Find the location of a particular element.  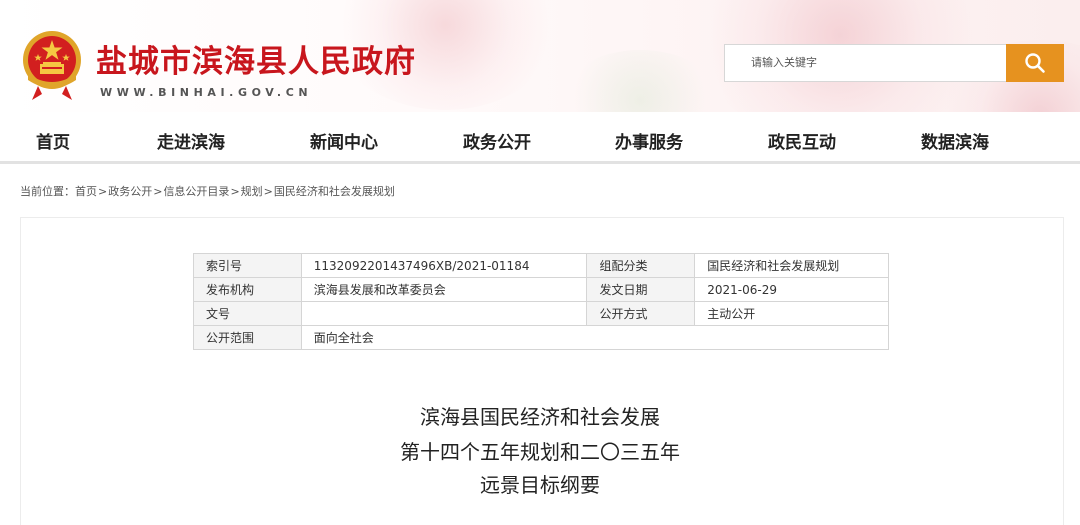

breadcrumb-link: 信息公开目录 is located at coordinates (196, 191).